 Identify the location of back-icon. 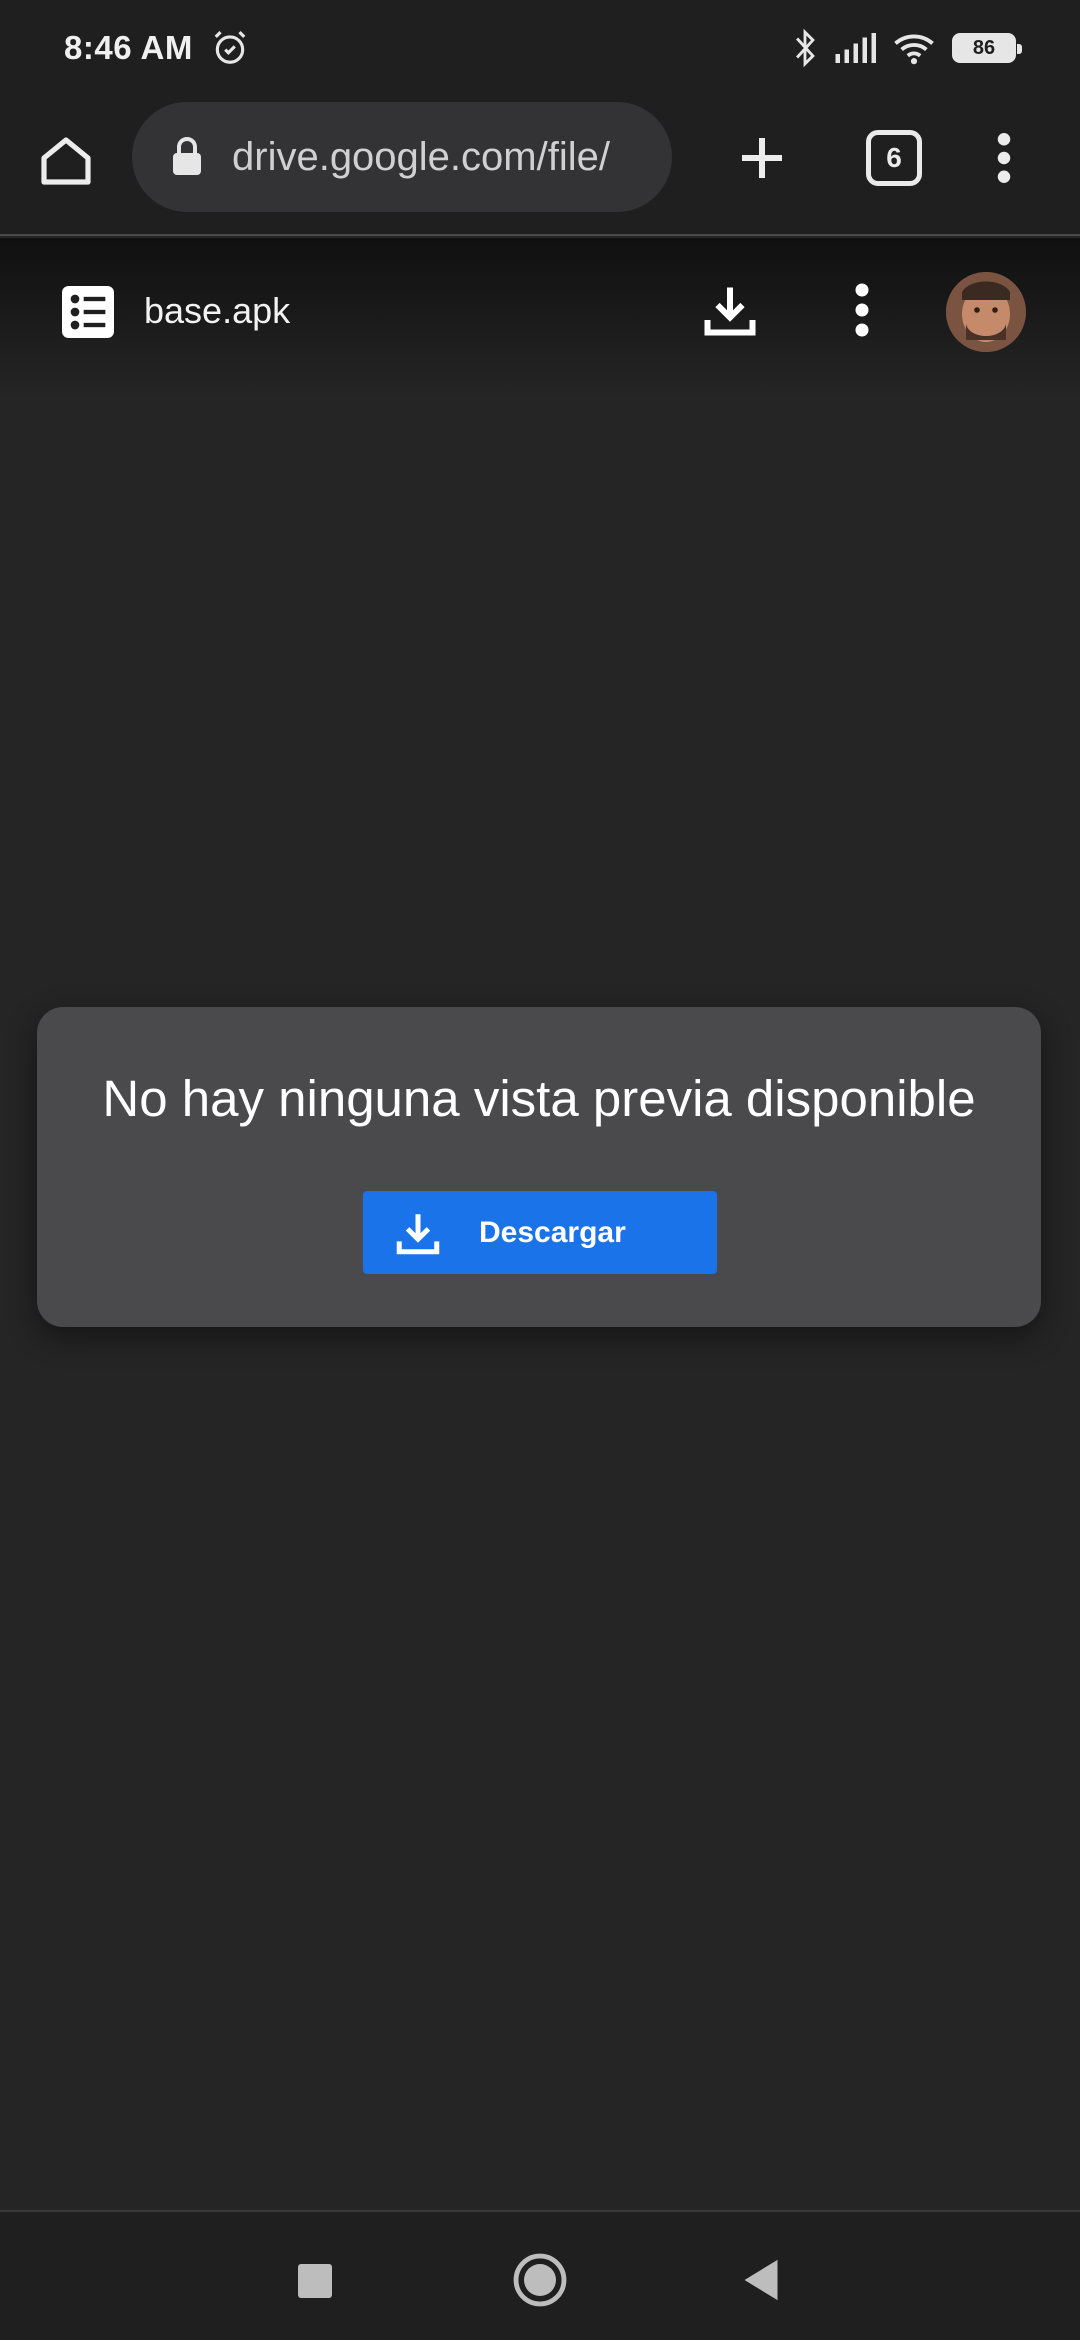
(761, 2280).